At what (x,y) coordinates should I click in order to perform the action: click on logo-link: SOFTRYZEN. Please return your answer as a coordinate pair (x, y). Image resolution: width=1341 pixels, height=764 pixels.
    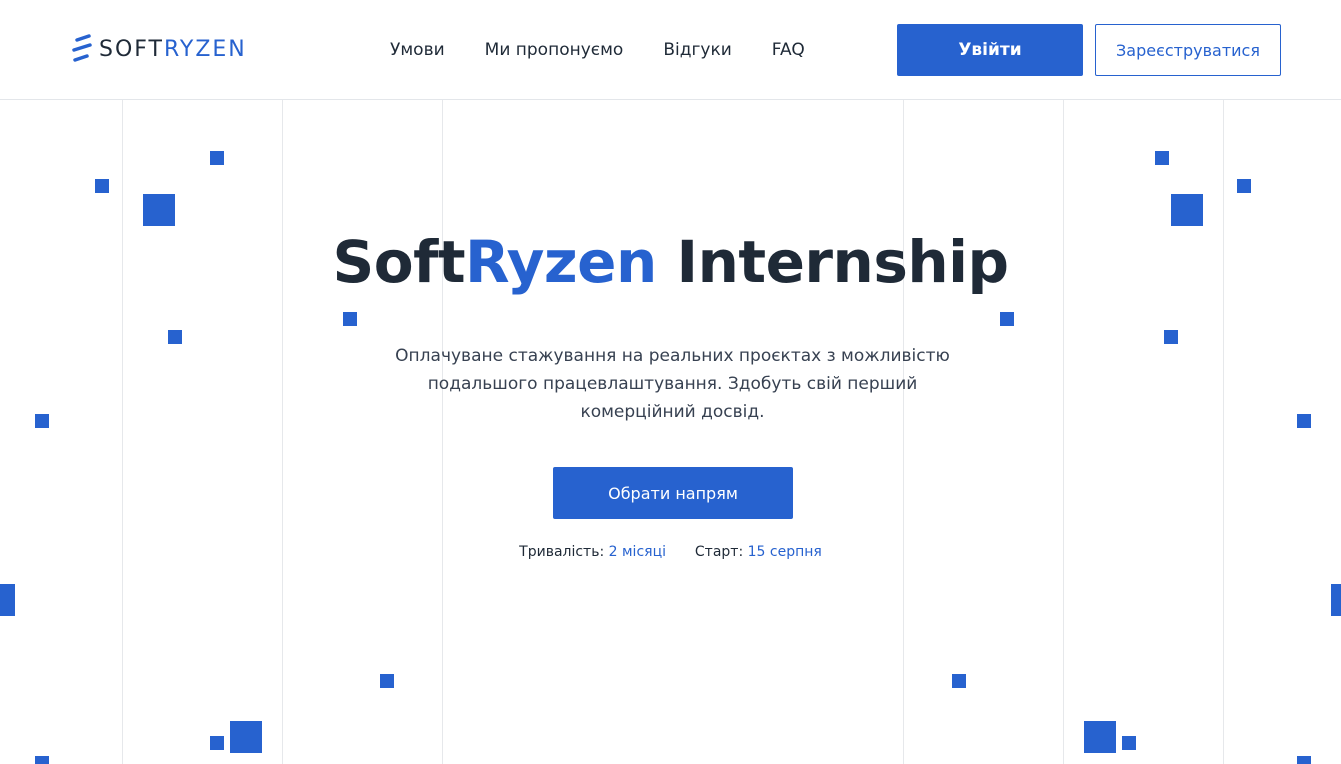
    Looking at the image, I should click on (159, 50).